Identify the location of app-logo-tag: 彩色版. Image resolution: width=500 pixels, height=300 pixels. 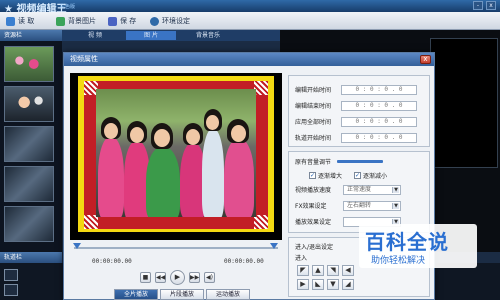
(68, 7).